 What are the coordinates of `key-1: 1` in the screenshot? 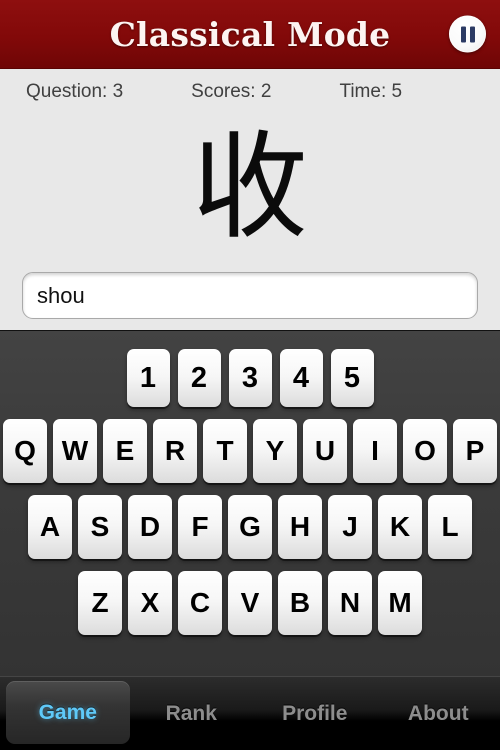 It's located at (148, 378).